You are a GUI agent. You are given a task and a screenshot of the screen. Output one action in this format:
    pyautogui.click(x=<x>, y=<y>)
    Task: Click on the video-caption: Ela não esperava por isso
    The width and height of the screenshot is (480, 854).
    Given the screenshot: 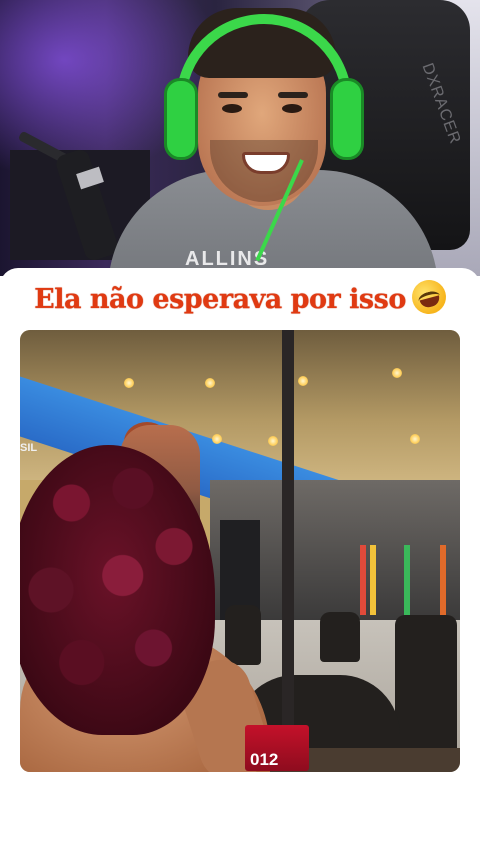 What is the action you would take?
    pyautogui.click(x=240, y=297)
    